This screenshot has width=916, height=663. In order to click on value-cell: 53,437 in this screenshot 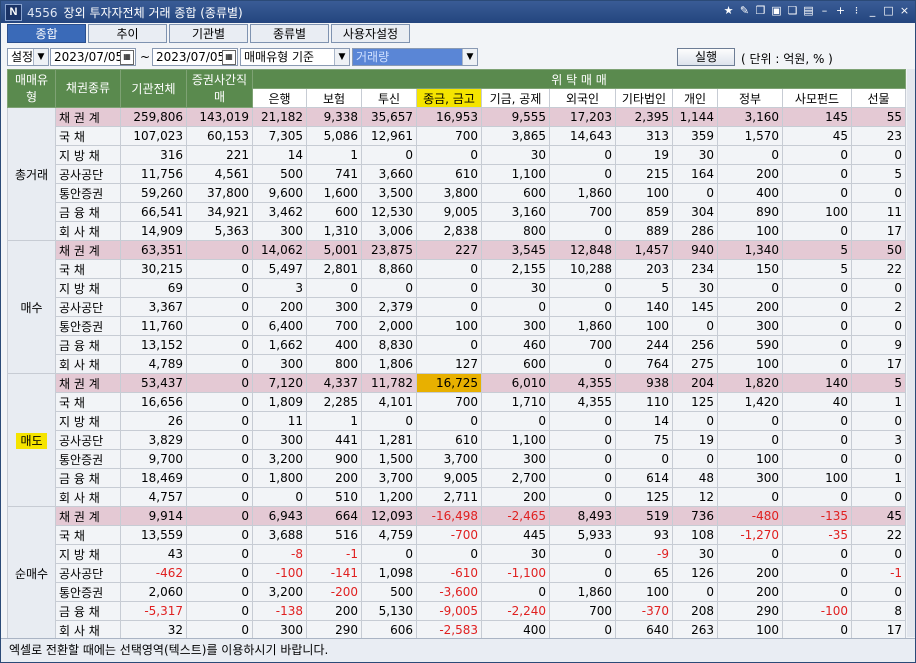, I will do `click(153, 383)`.